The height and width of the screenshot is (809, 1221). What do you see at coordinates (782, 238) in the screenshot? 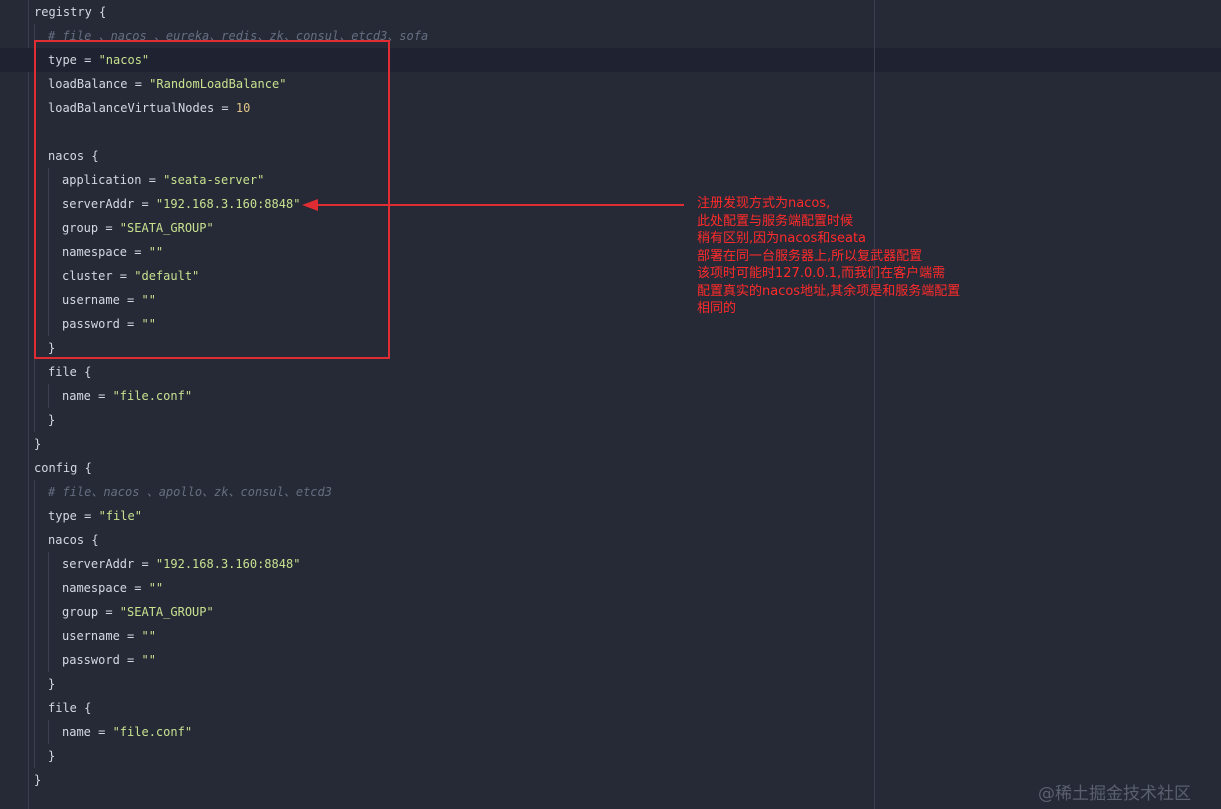
I see `annotation-line: 稍有区别,因为nacos和seata` at bounding box center [782, 238].